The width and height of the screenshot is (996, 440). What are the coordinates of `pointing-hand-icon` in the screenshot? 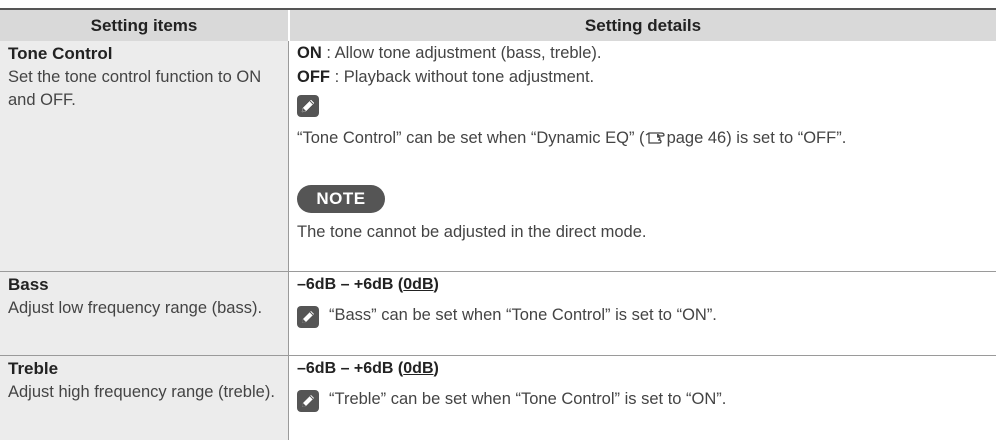 It's located at (655, 138).